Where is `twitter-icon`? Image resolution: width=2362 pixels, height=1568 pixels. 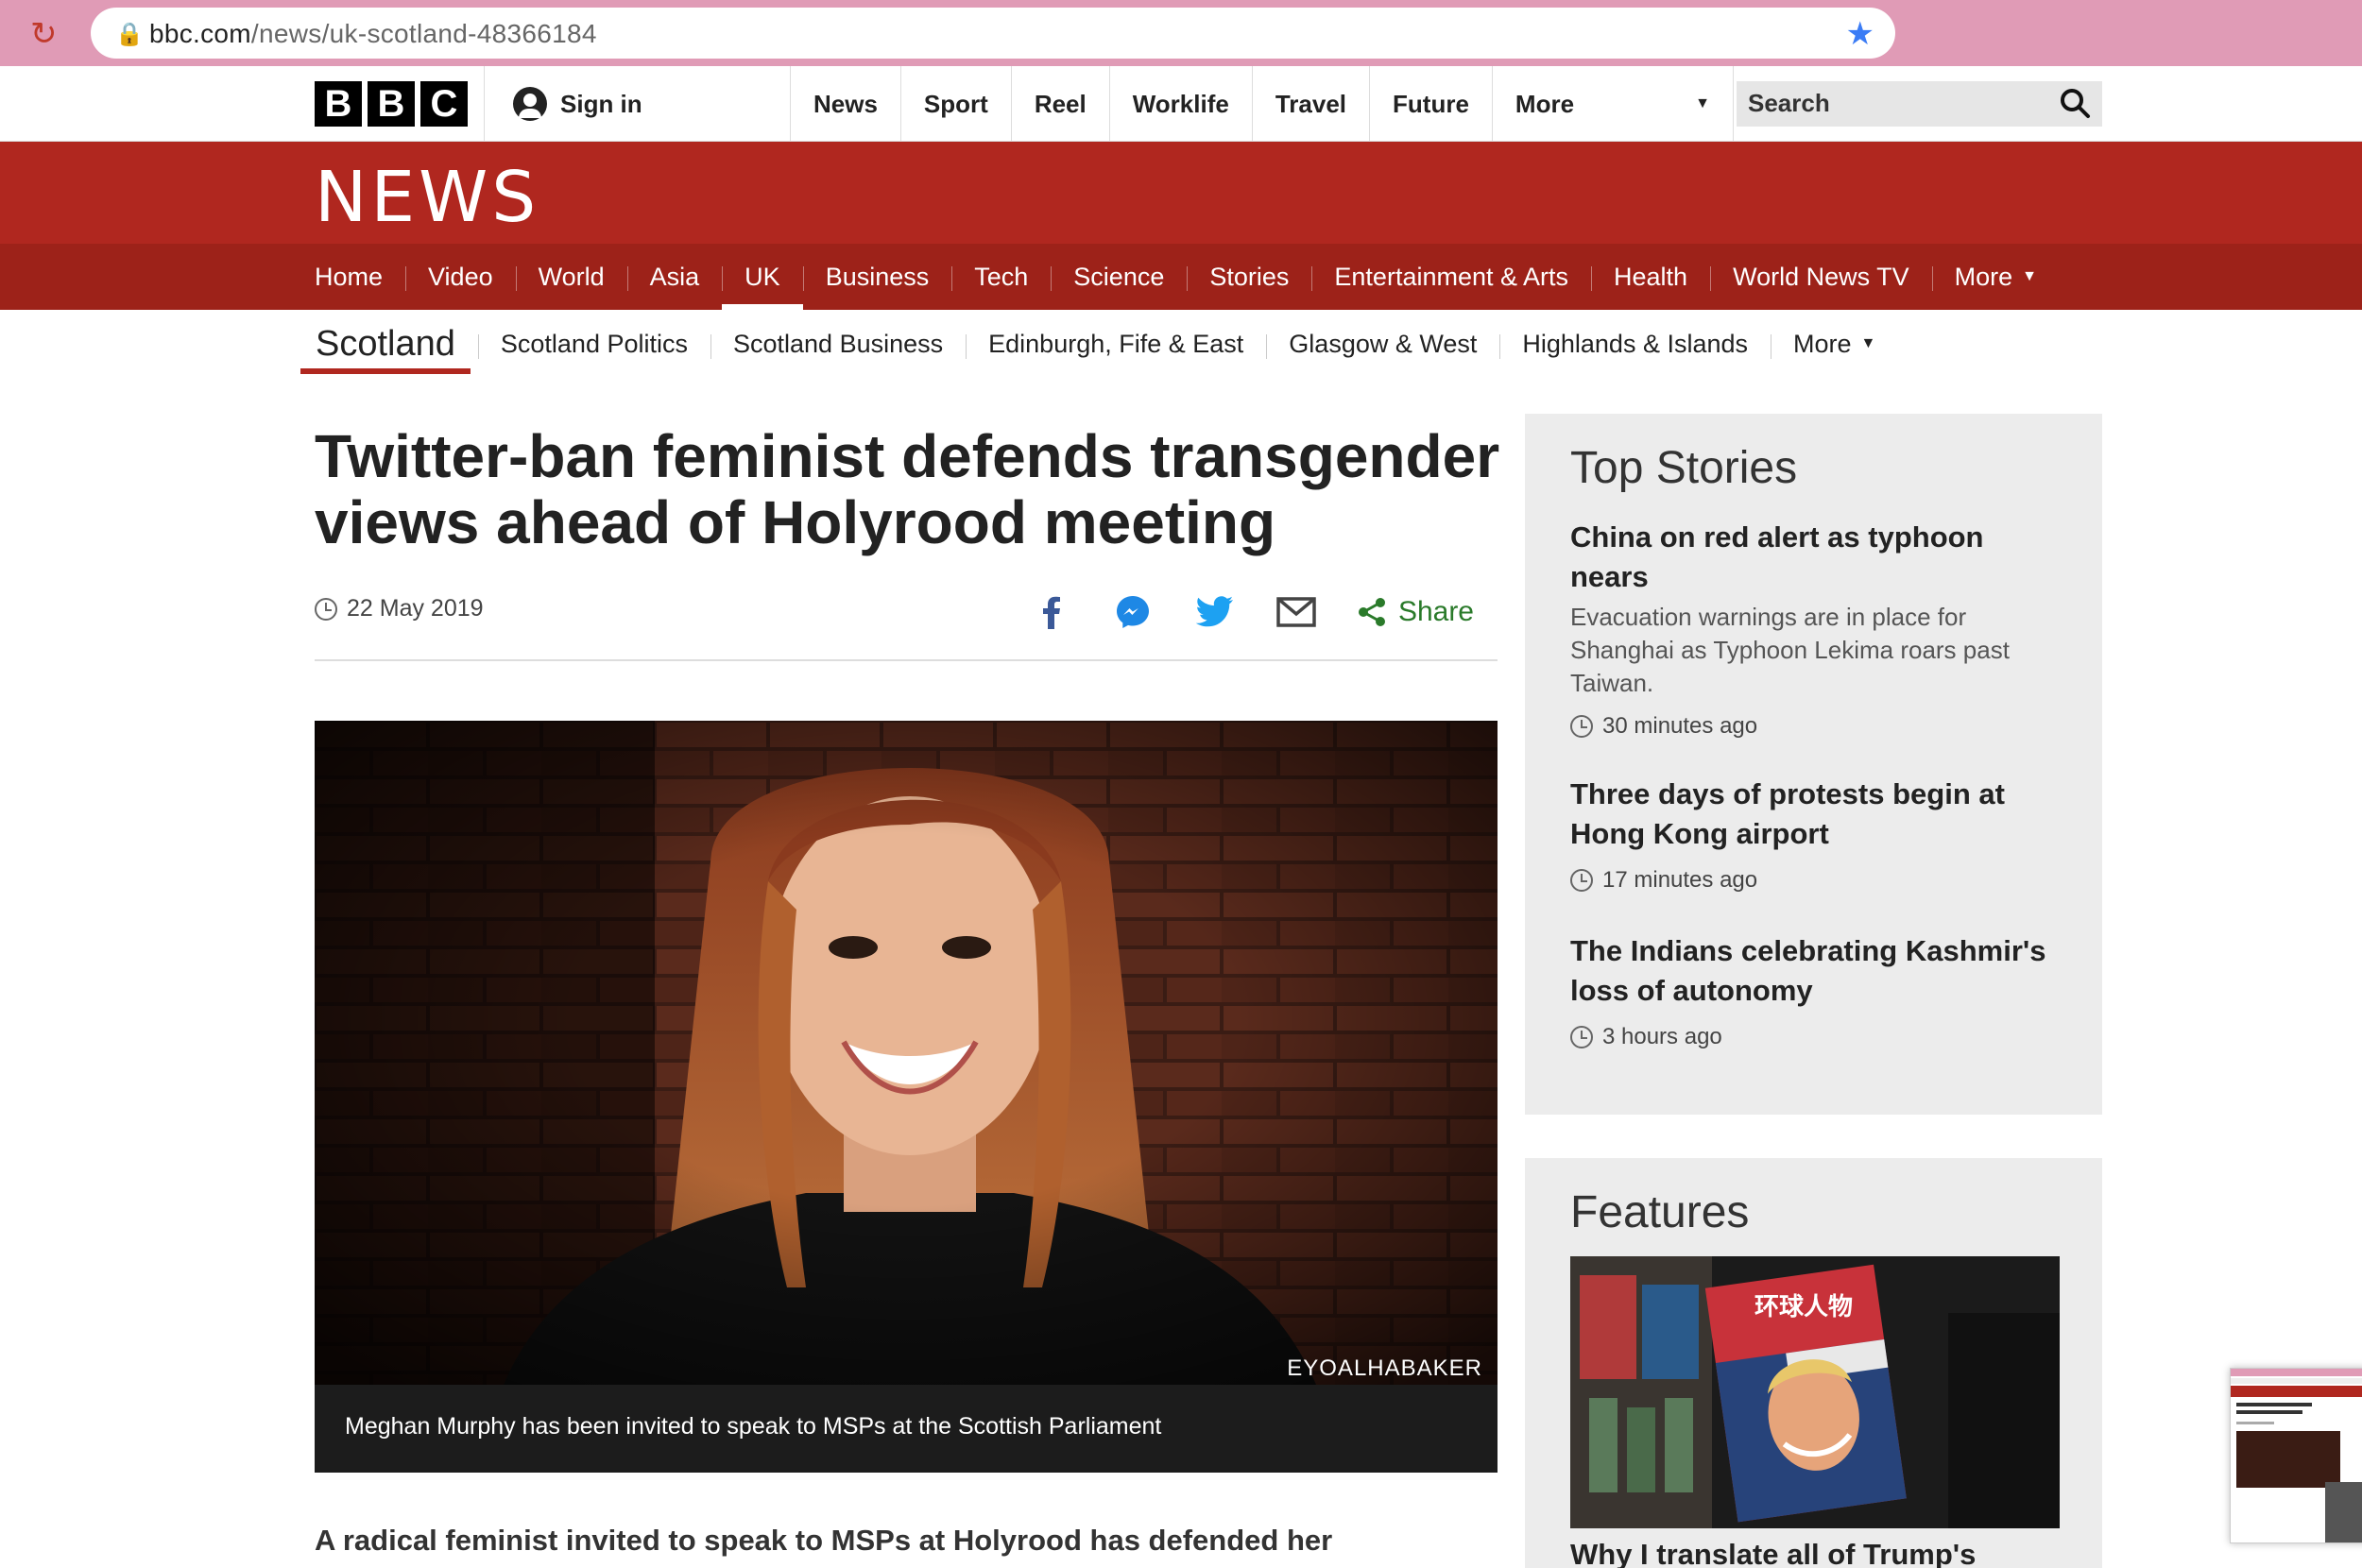
twitter-icon is located at coordinates (1214, 611).